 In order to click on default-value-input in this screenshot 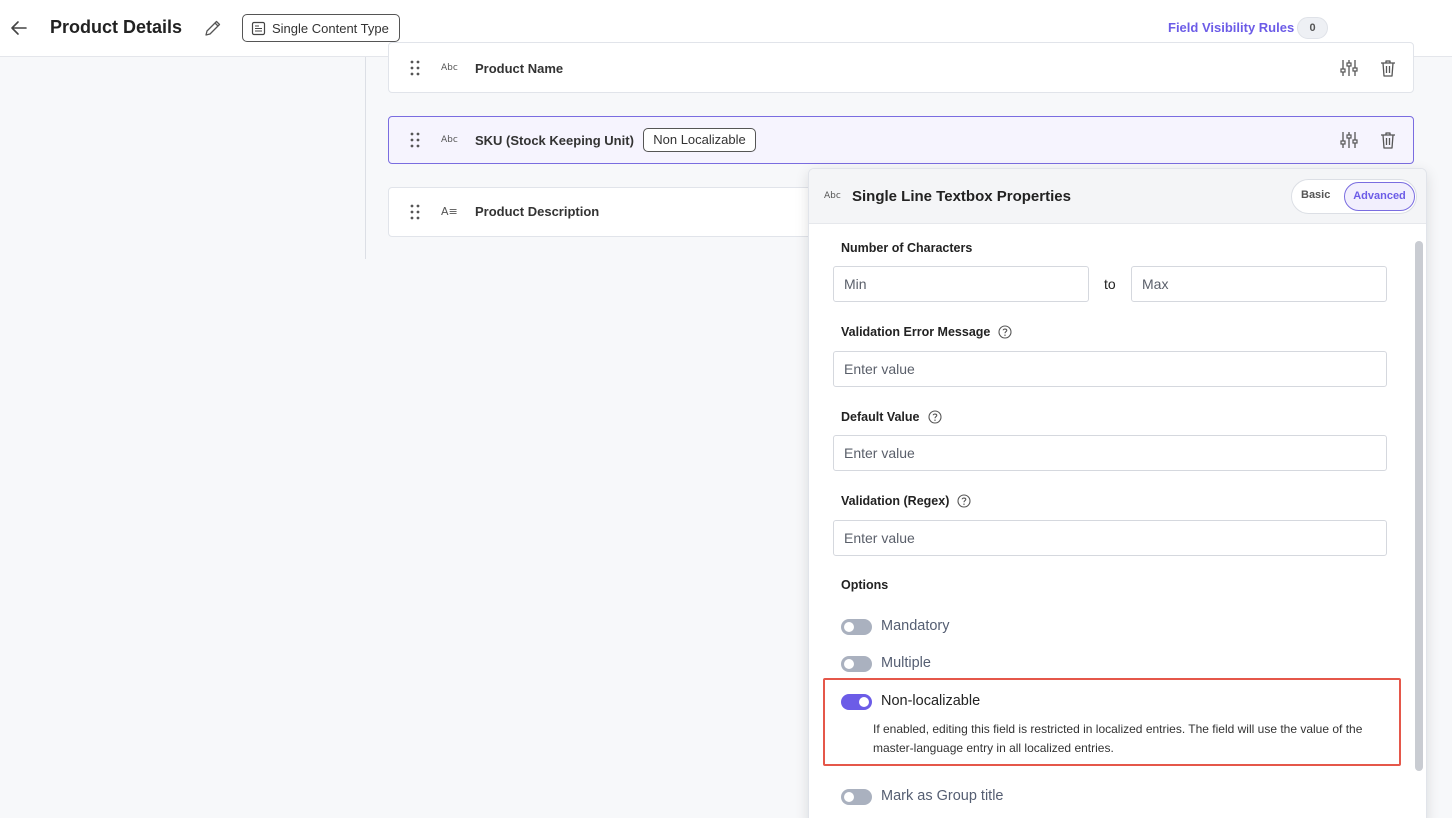, I will do `click(1110, 453)`.